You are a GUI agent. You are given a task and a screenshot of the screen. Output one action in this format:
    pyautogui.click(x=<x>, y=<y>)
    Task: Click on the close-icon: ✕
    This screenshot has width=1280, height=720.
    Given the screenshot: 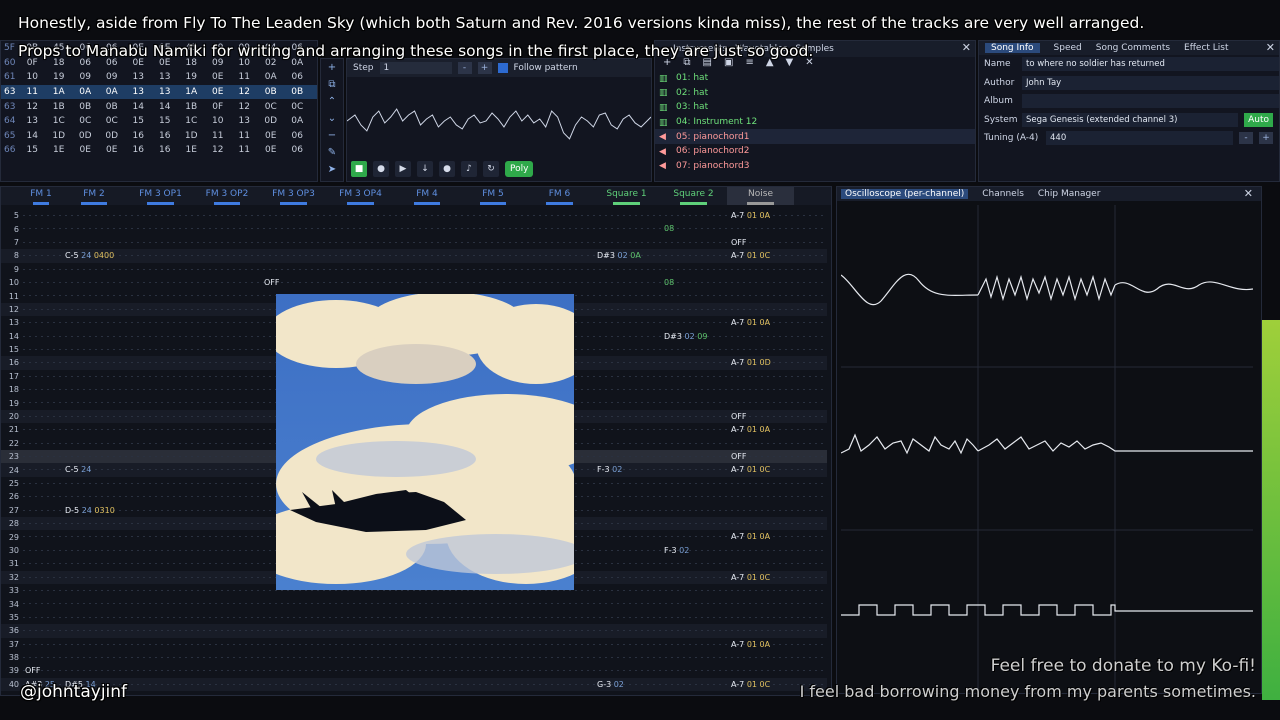 What is the action you would take?
    pyautogui.click(x=1270, y=47)
    